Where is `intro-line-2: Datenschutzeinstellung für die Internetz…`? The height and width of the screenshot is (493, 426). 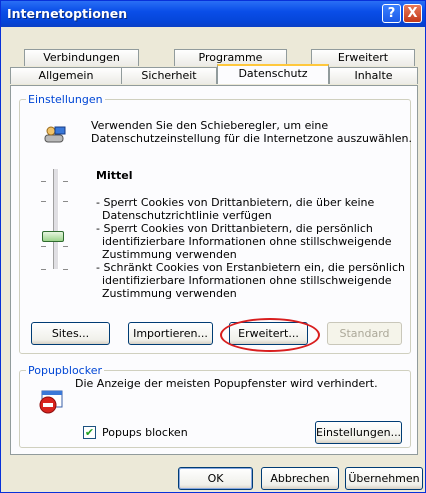
intro-line-2: Datenschutzeinstellung für die Internetz… is located at coordinates (251, 138).